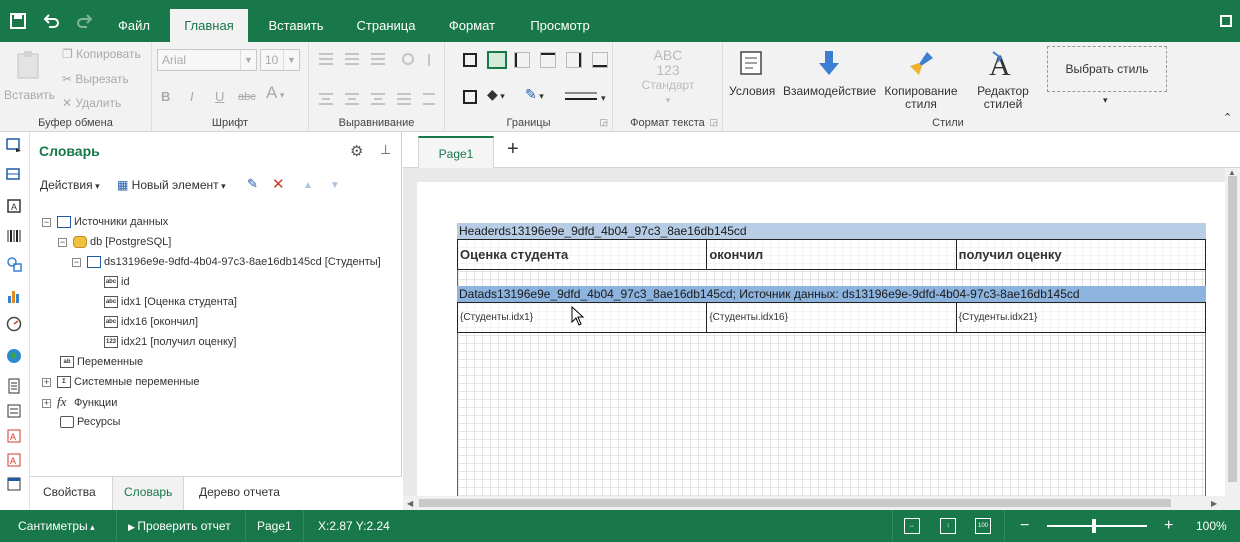 The width and height of the screenshot is (1240, 542). What do you see at coordinates (14, 296) in the screenshot?
I see `chart-tool-icon` at bounding box center [14, 296].